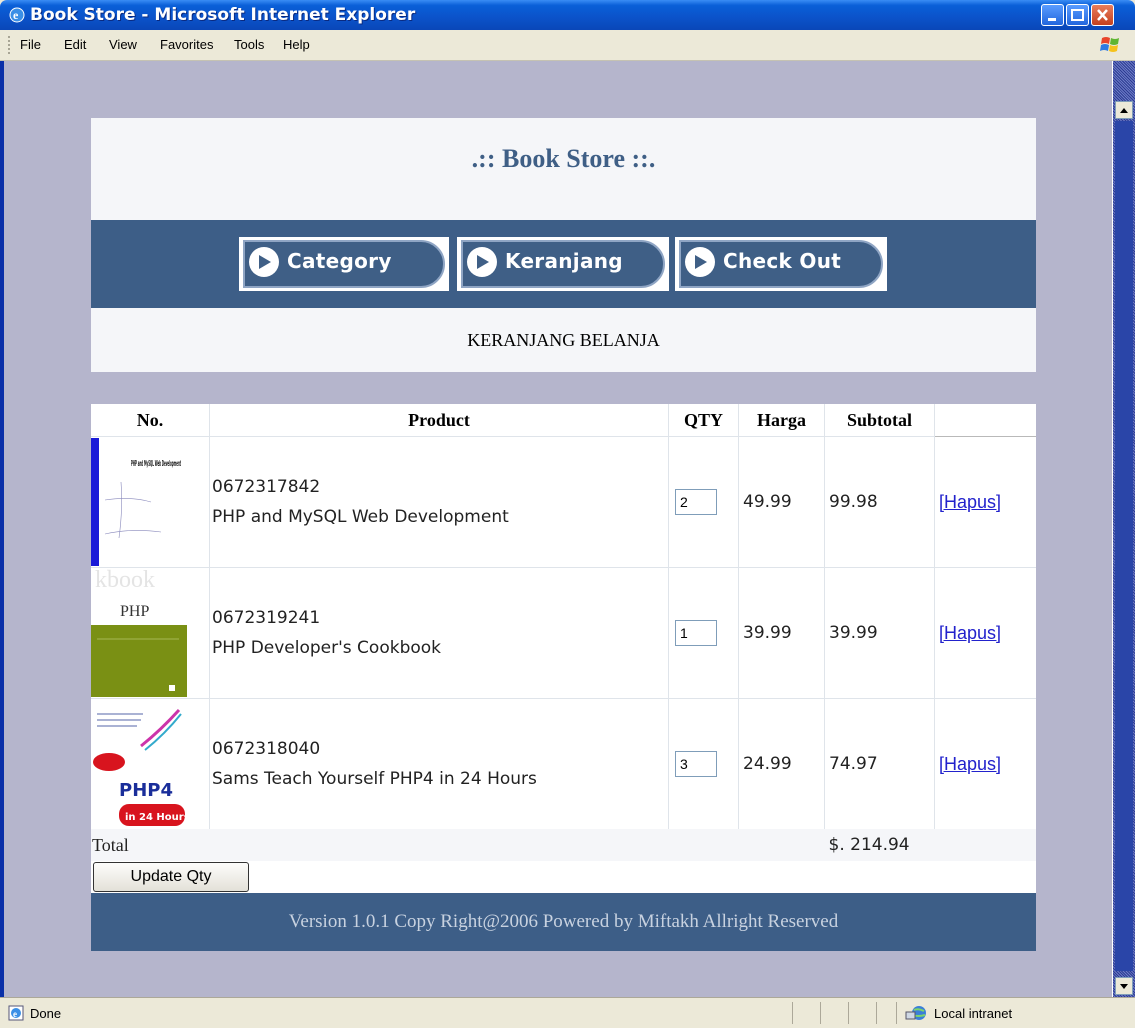 This screenshot has width=1135, height=1028. I want to click on status-bar: e Done Local intranet, so click(567, 1012).